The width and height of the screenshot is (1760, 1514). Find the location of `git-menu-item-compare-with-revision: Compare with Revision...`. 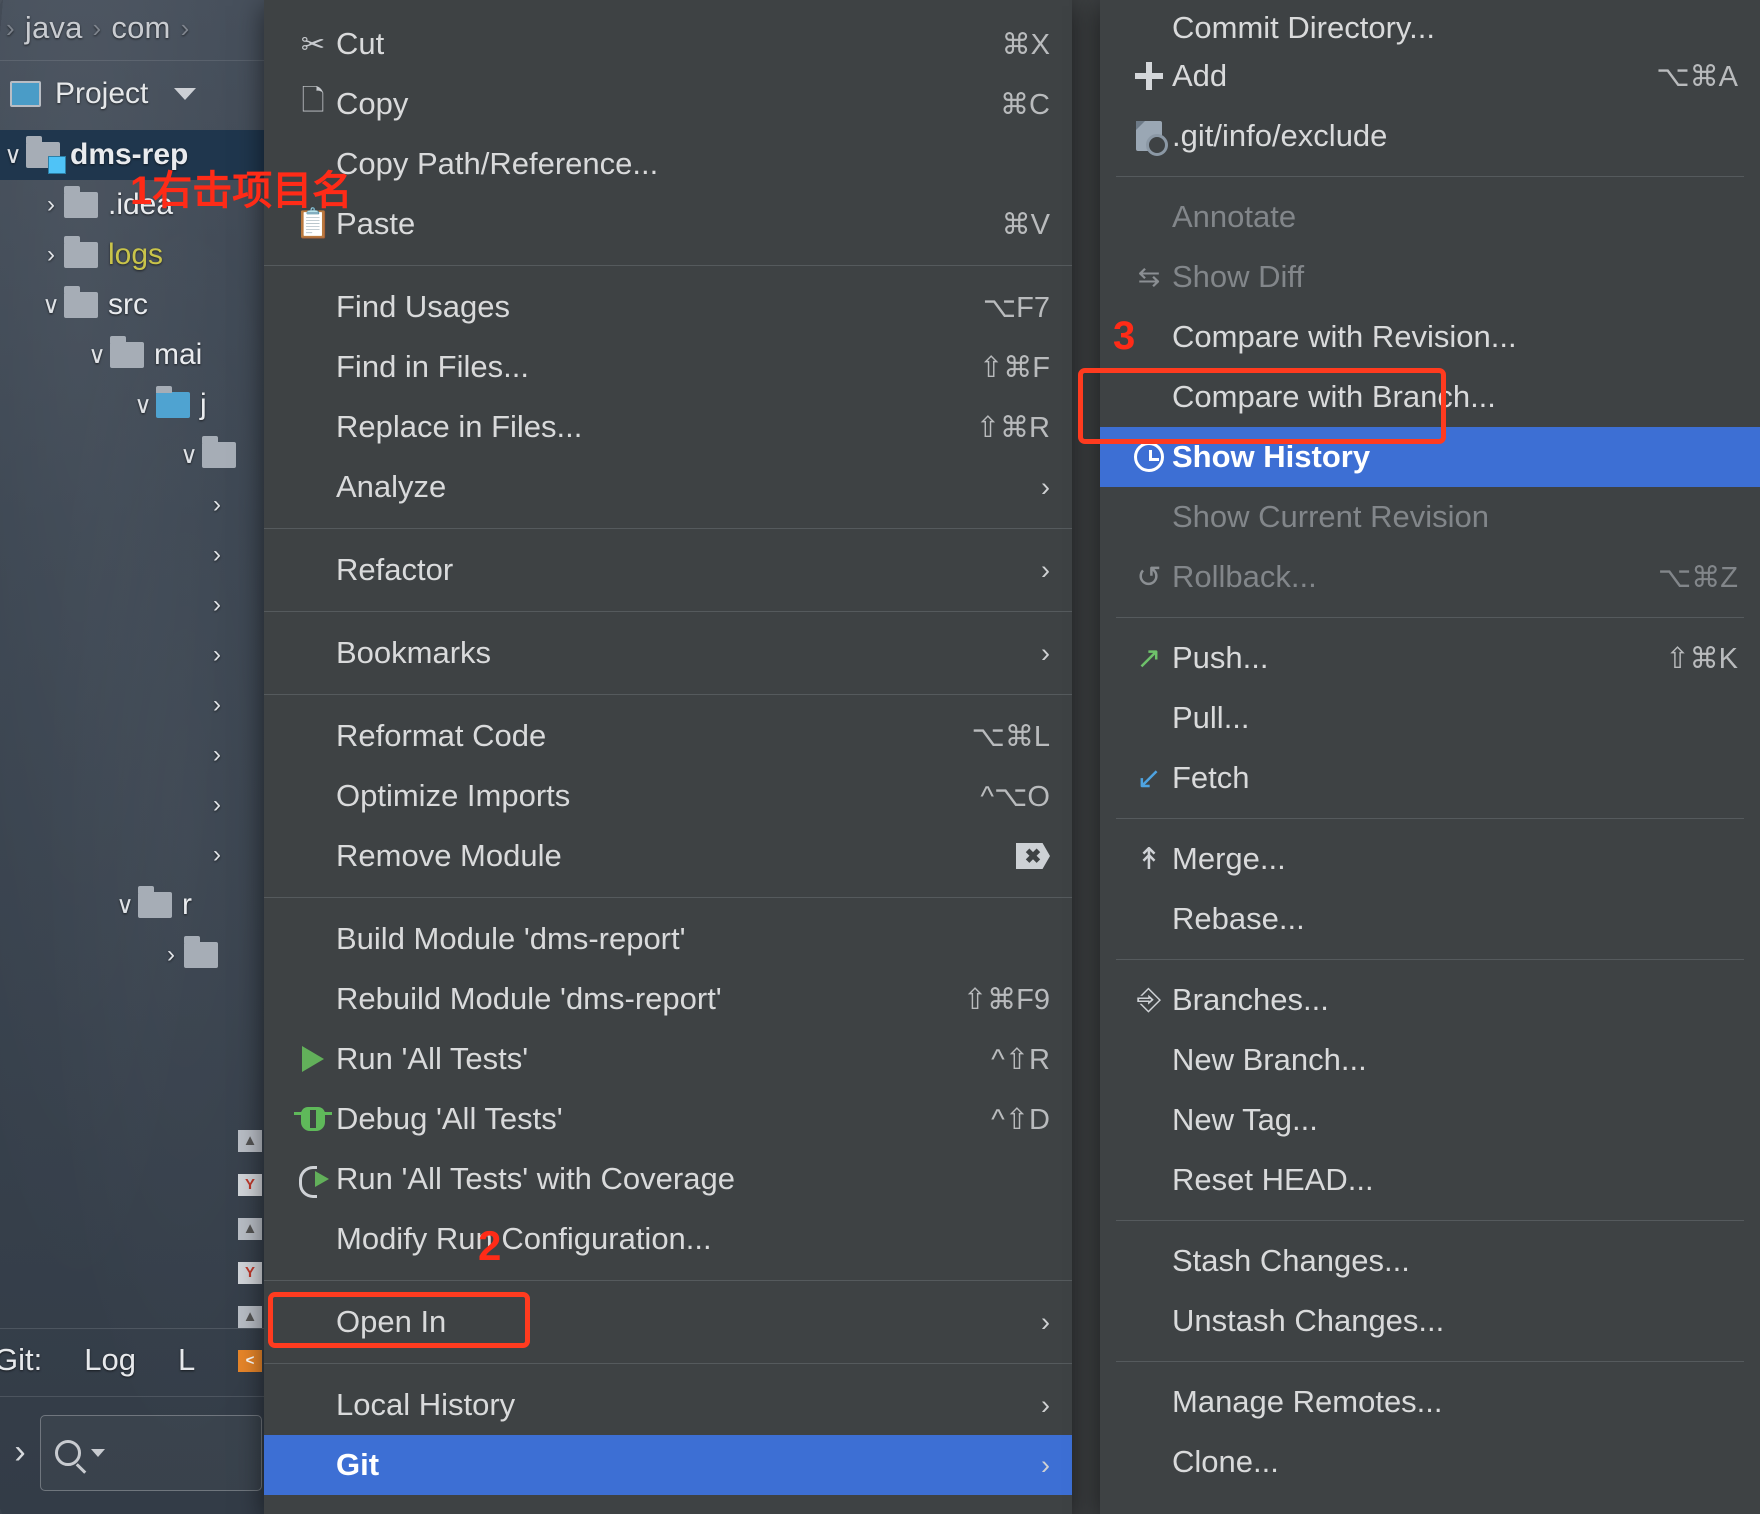

git-menu-item-compare-with-revision: Compare with Revision... is located at coordinates (1430, 337).